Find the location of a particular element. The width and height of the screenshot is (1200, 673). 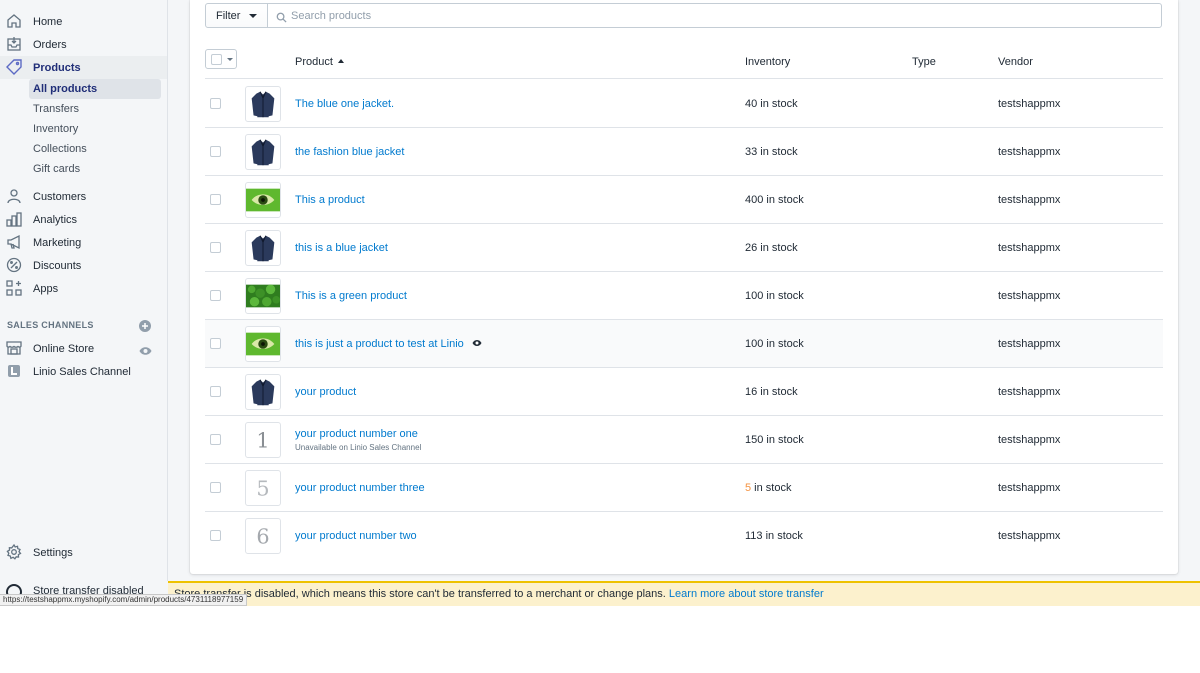

table-row: your product 16 in stock testshappmx is located at coordinates (684, 392).